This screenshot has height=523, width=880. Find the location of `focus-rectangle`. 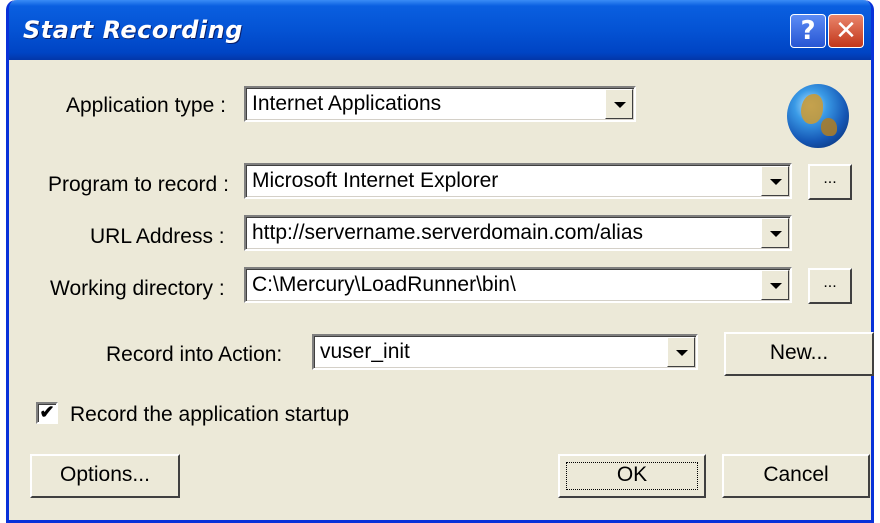

focus-rectangle is located at coordinates (632, 476).